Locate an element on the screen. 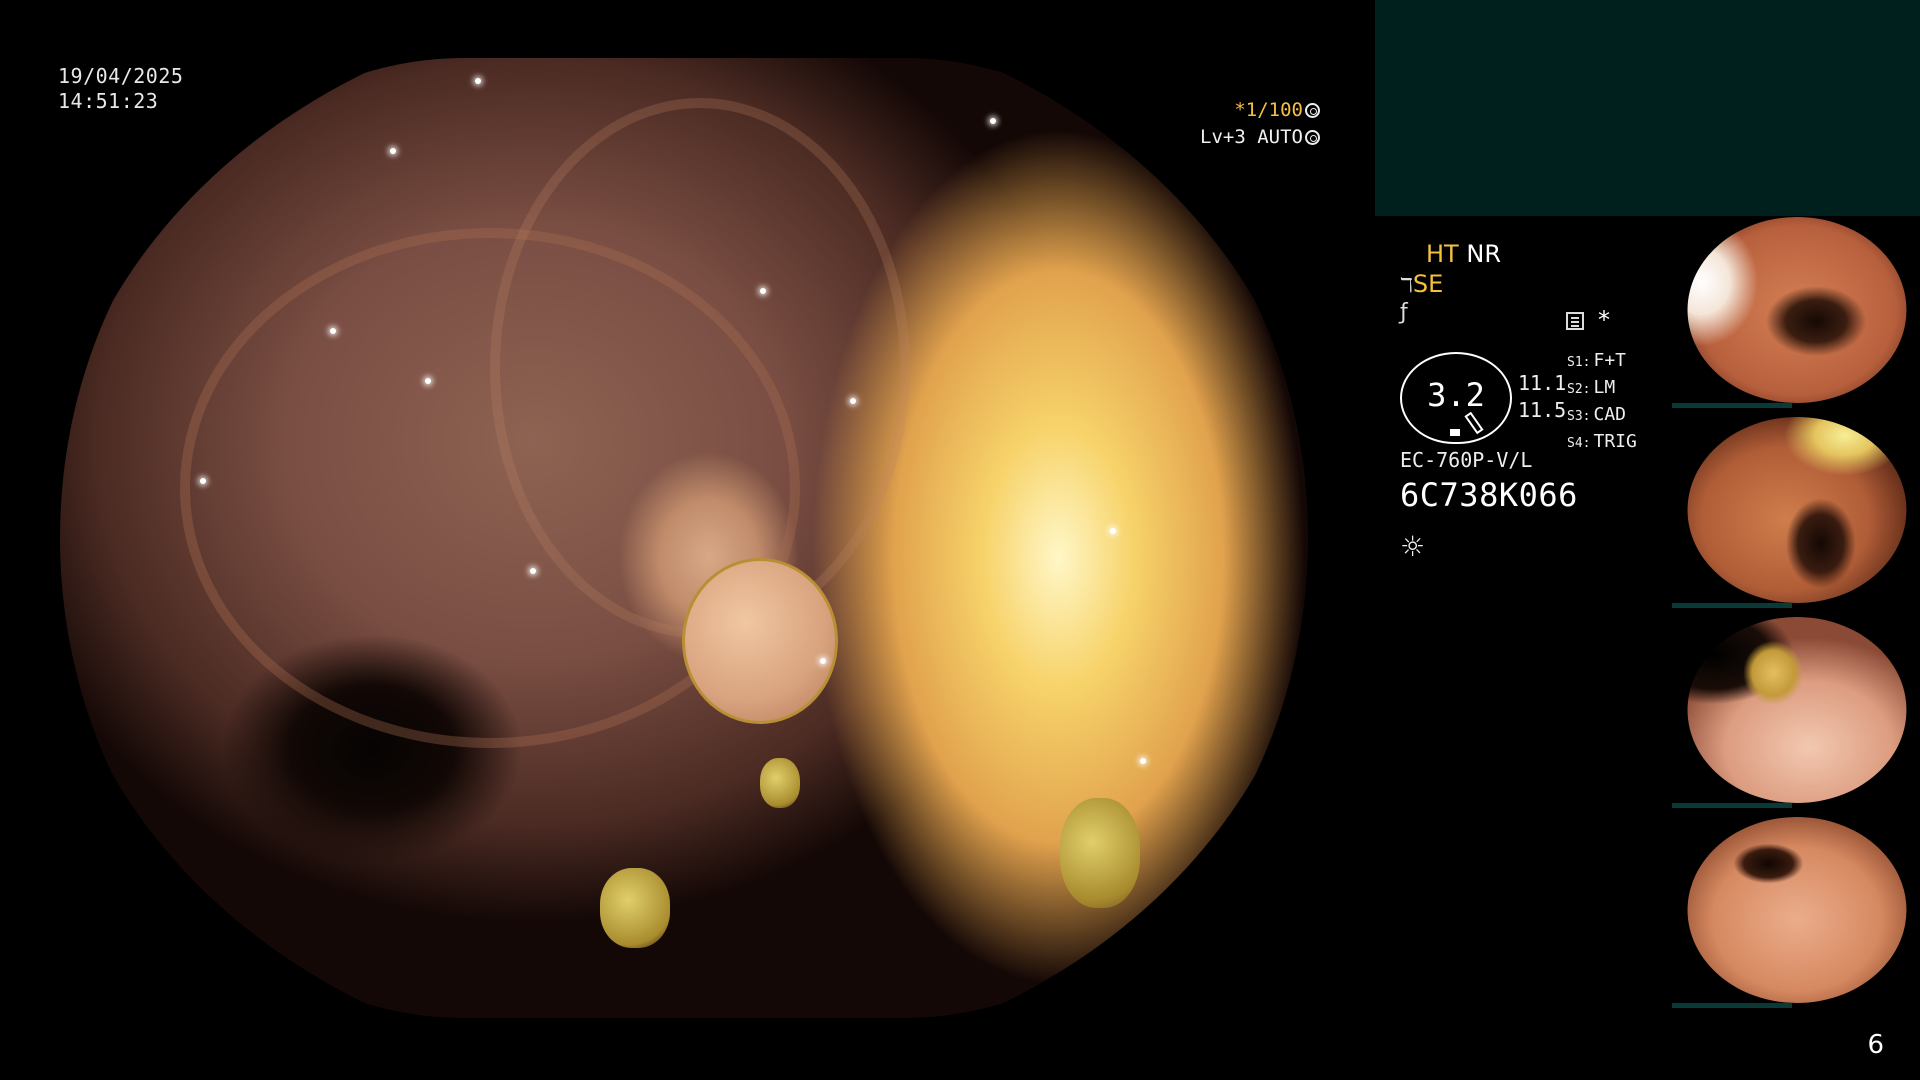 This screenshot has width=1920, height=1080. scope-serial-number: 6C738K066 is located at coordinates (1489, 495).